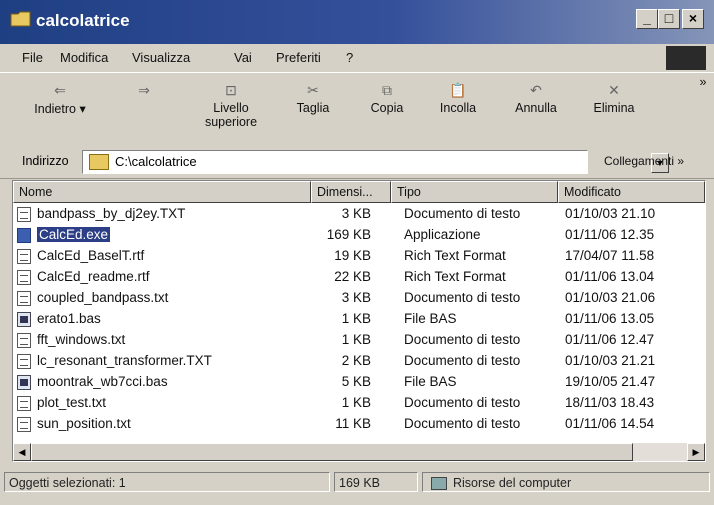 The height and width of the screenshot is (505, 714). Describe the element at coordinates (439, 484) in the screenshot. I see `computer-icon` at that location.